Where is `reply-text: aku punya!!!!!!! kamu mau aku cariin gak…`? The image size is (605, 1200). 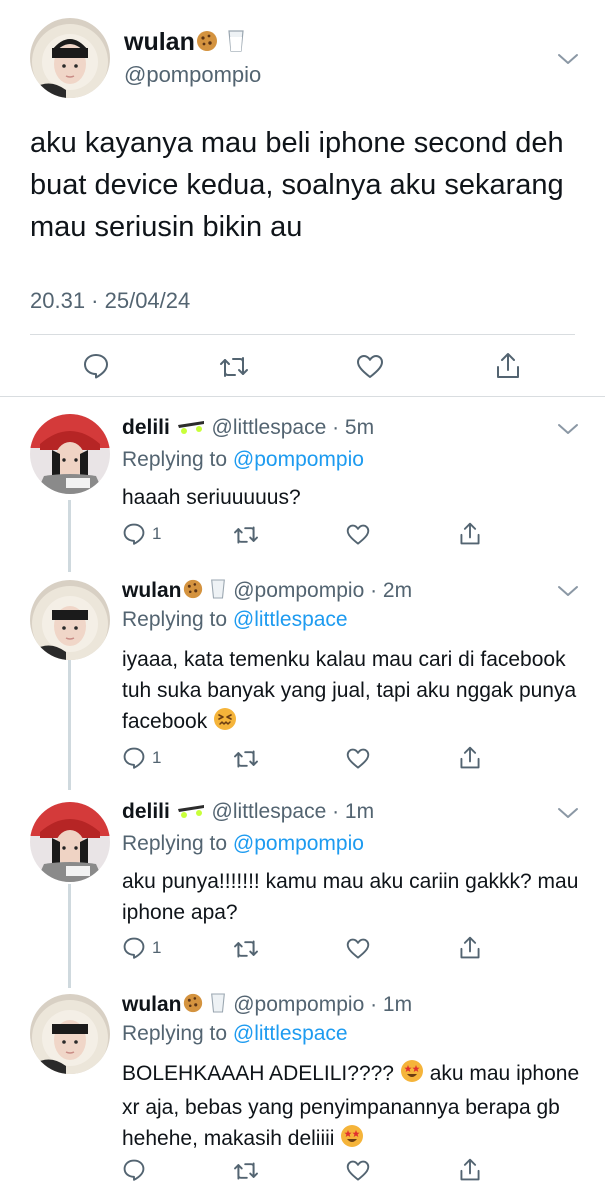 reply-text: aku punya!!!!!!! kamu mau aku cariin gak… is located at coordinates (350, 897).